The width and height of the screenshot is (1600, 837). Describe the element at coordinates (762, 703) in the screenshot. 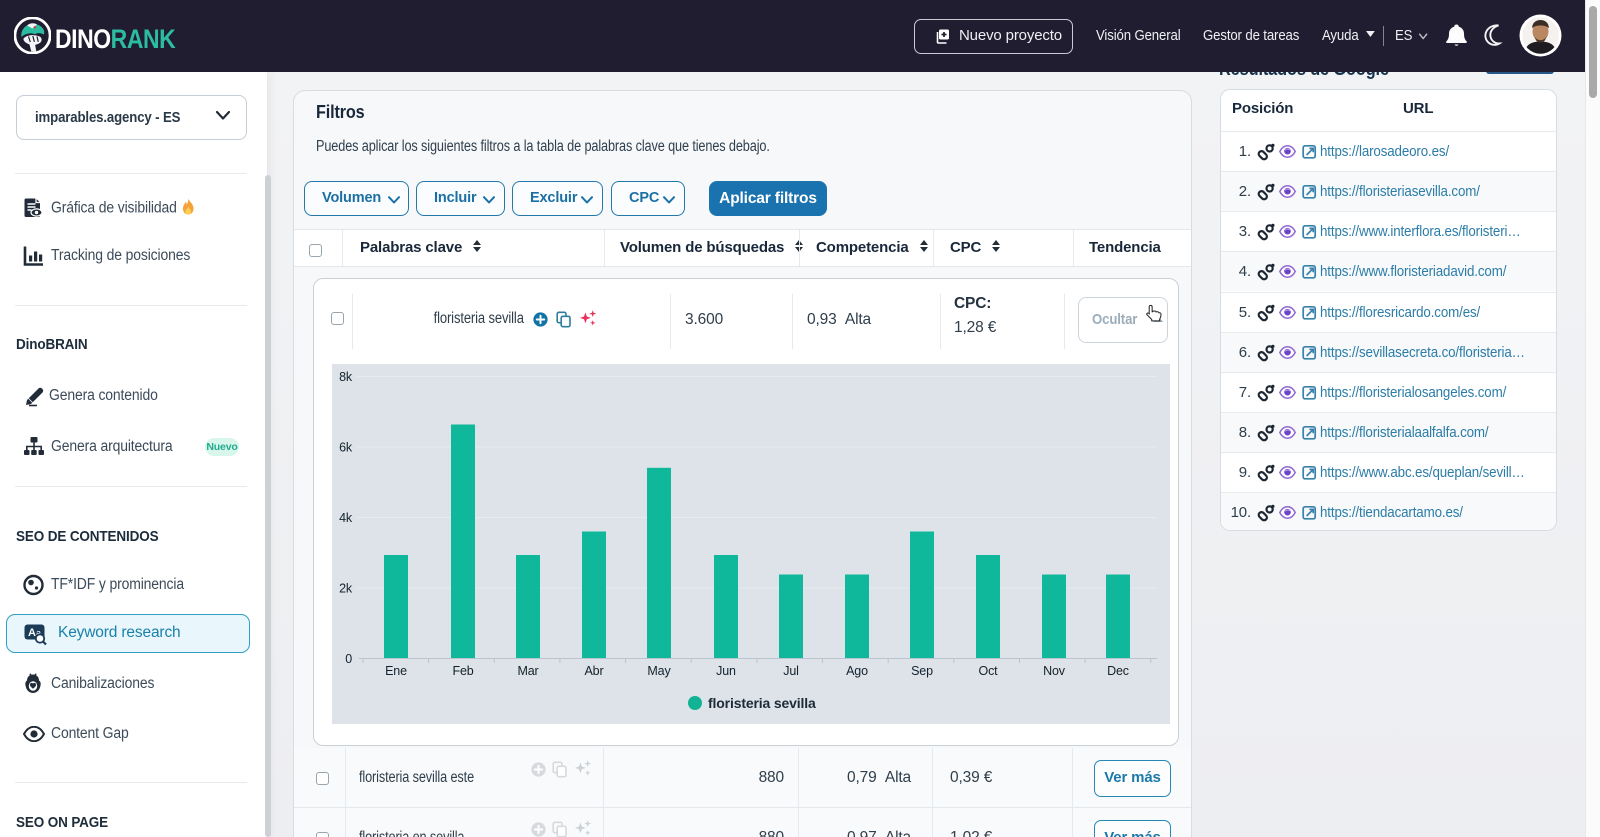

I see `svg-text: floristeria sevilla` at that location.